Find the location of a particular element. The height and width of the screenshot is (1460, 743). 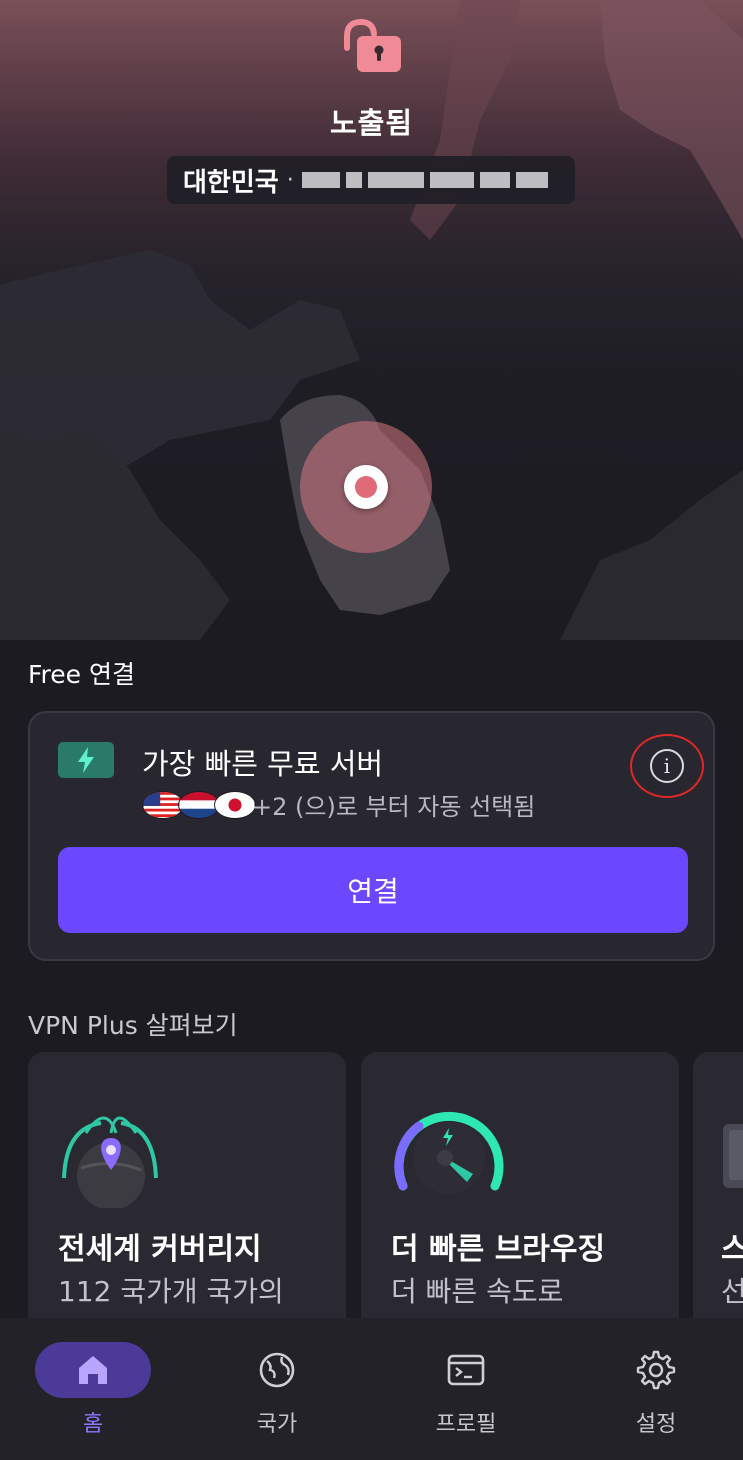

nav-profile-label: 프로필 is located at coordinates (466, 1424).